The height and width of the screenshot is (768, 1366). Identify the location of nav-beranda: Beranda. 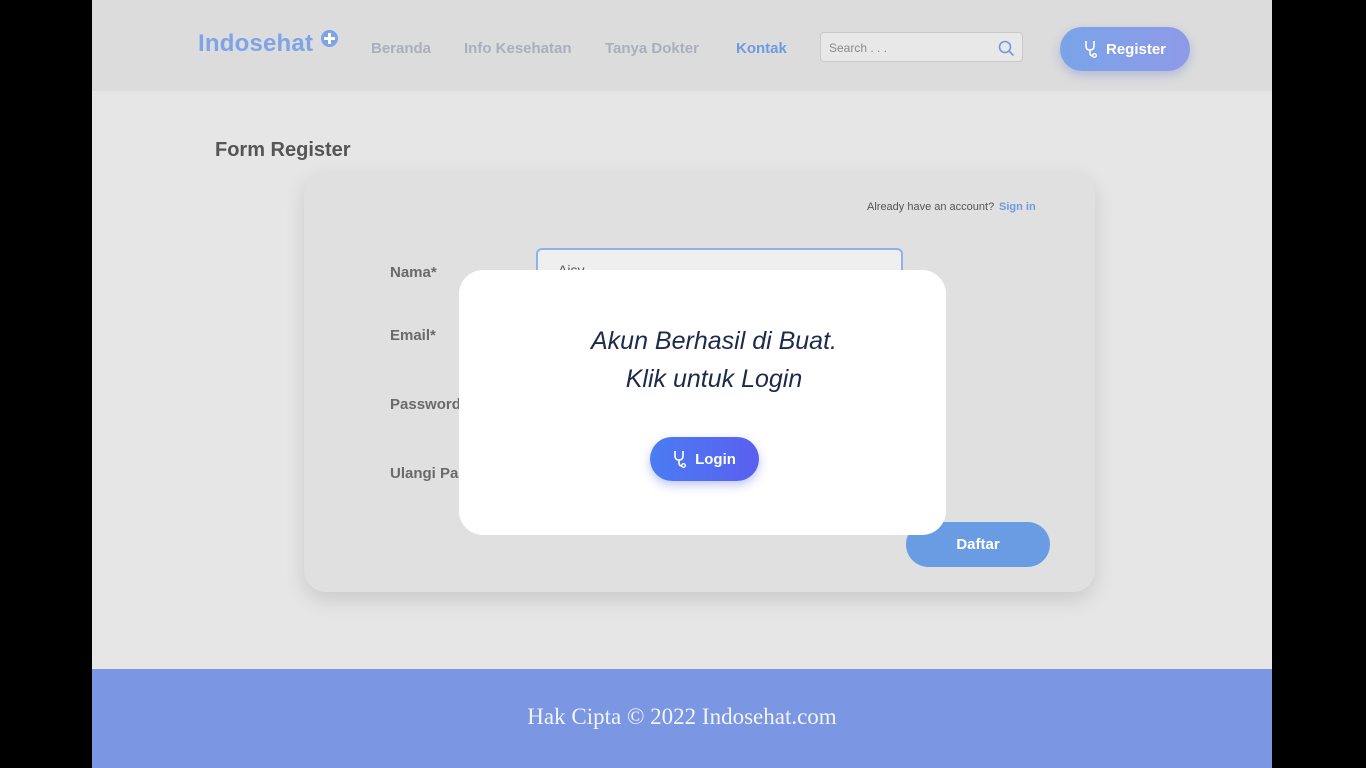
(401, 48).